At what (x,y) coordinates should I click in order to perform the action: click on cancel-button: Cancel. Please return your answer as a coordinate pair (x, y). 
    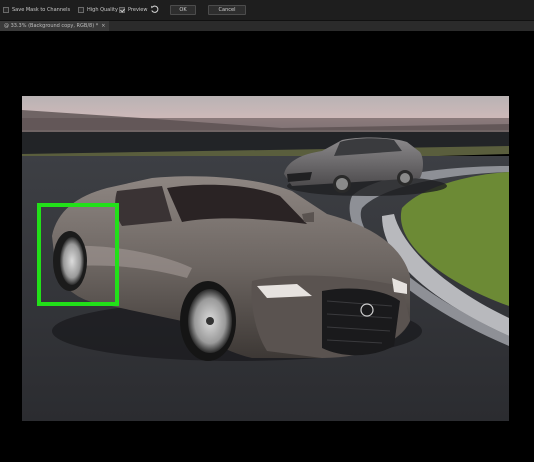
    Looking at the image, I should click on (227, 10).